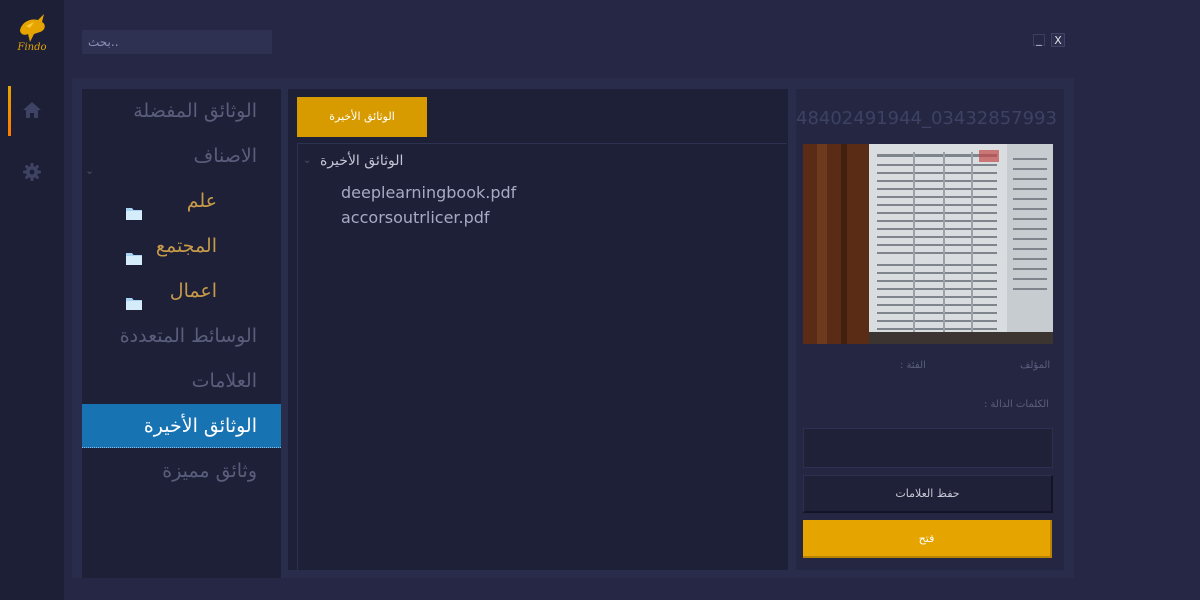  Describe the element at coordinates (181, 201) in the screenshot. I see `nav-item-science: علم` at that location.